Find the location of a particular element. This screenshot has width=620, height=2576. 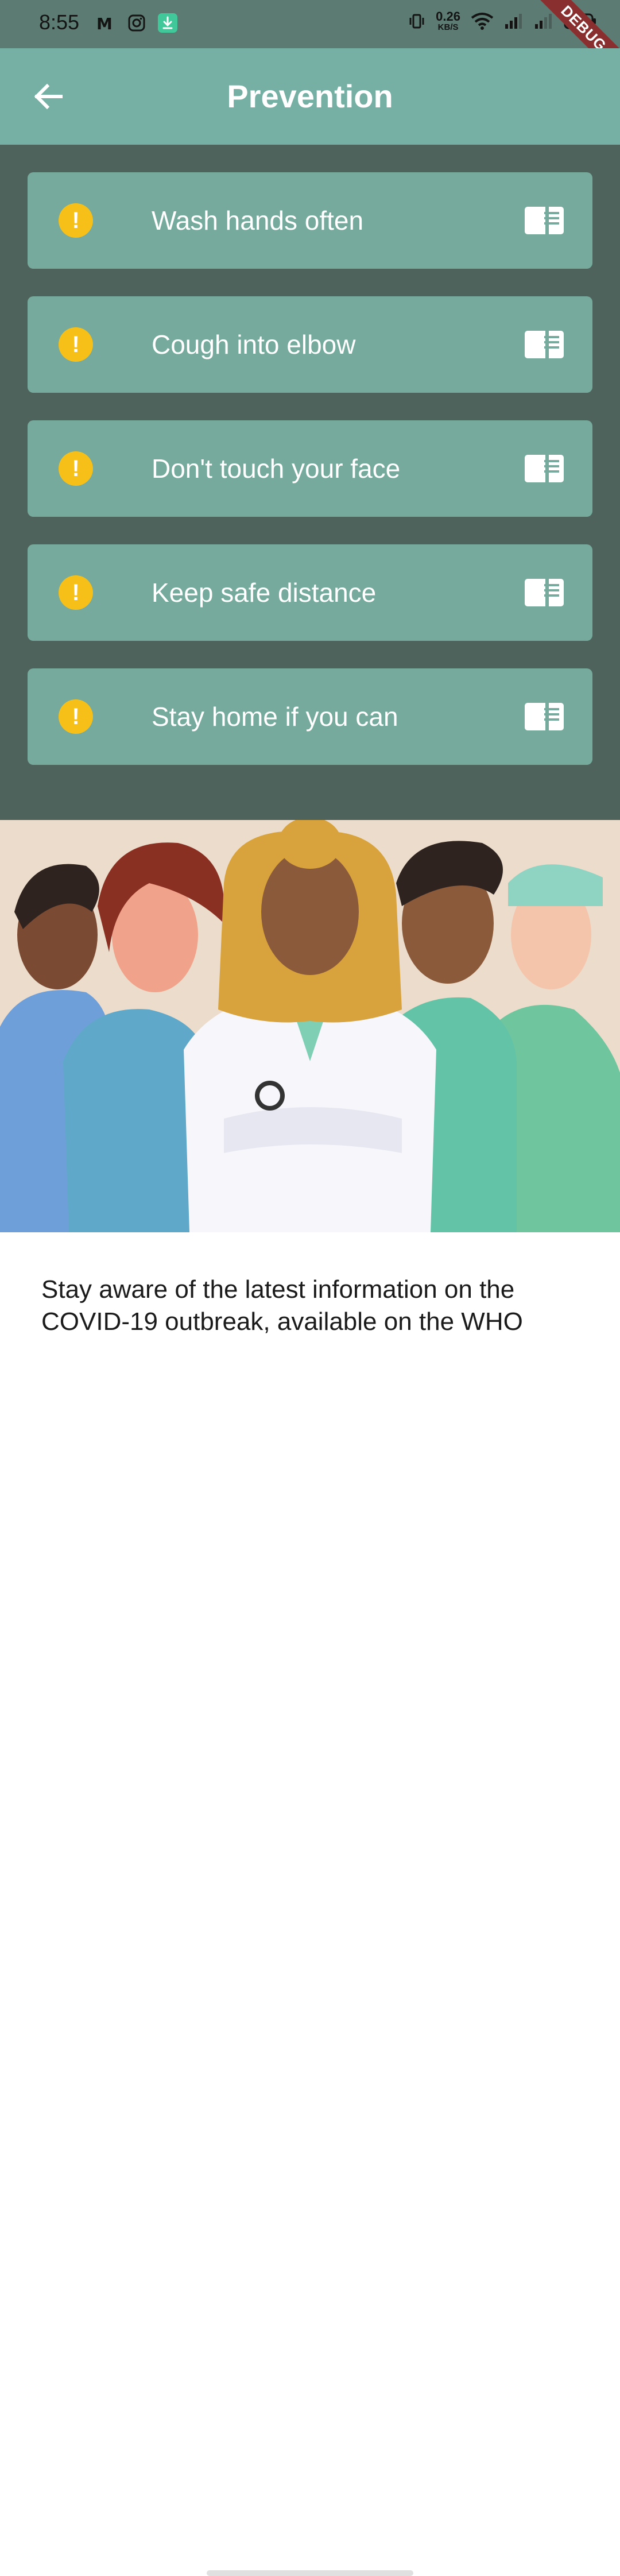

prevention-card-label: Stay home if you can is located at coordinates (275, 717).